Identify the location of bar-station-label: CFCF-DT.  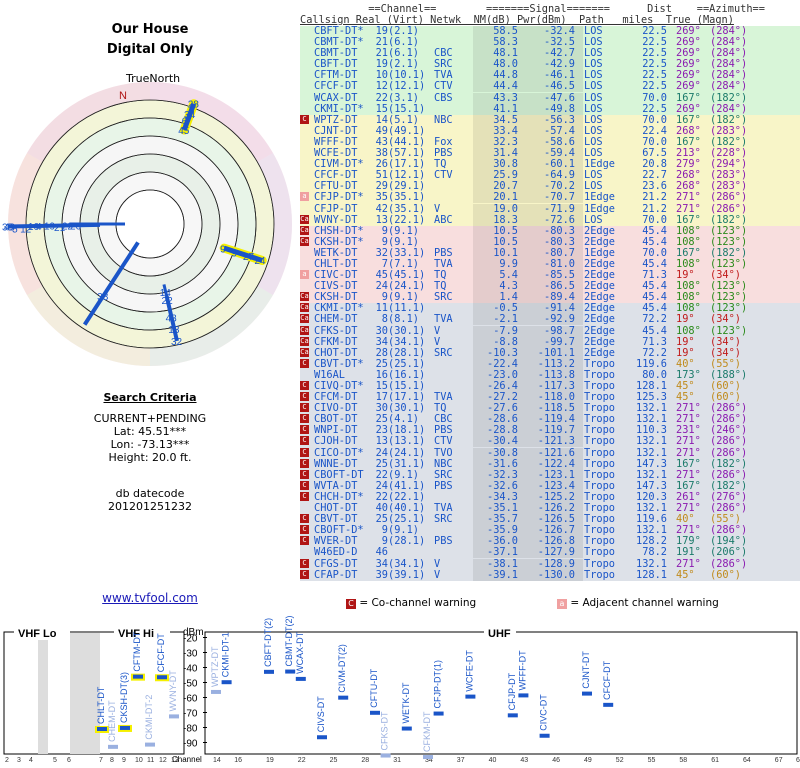
(161, 652).